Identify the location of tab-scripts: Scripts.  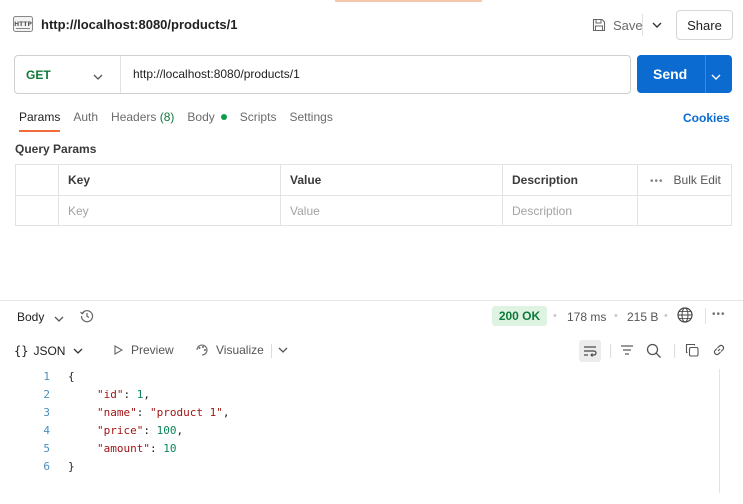
(258, 122).